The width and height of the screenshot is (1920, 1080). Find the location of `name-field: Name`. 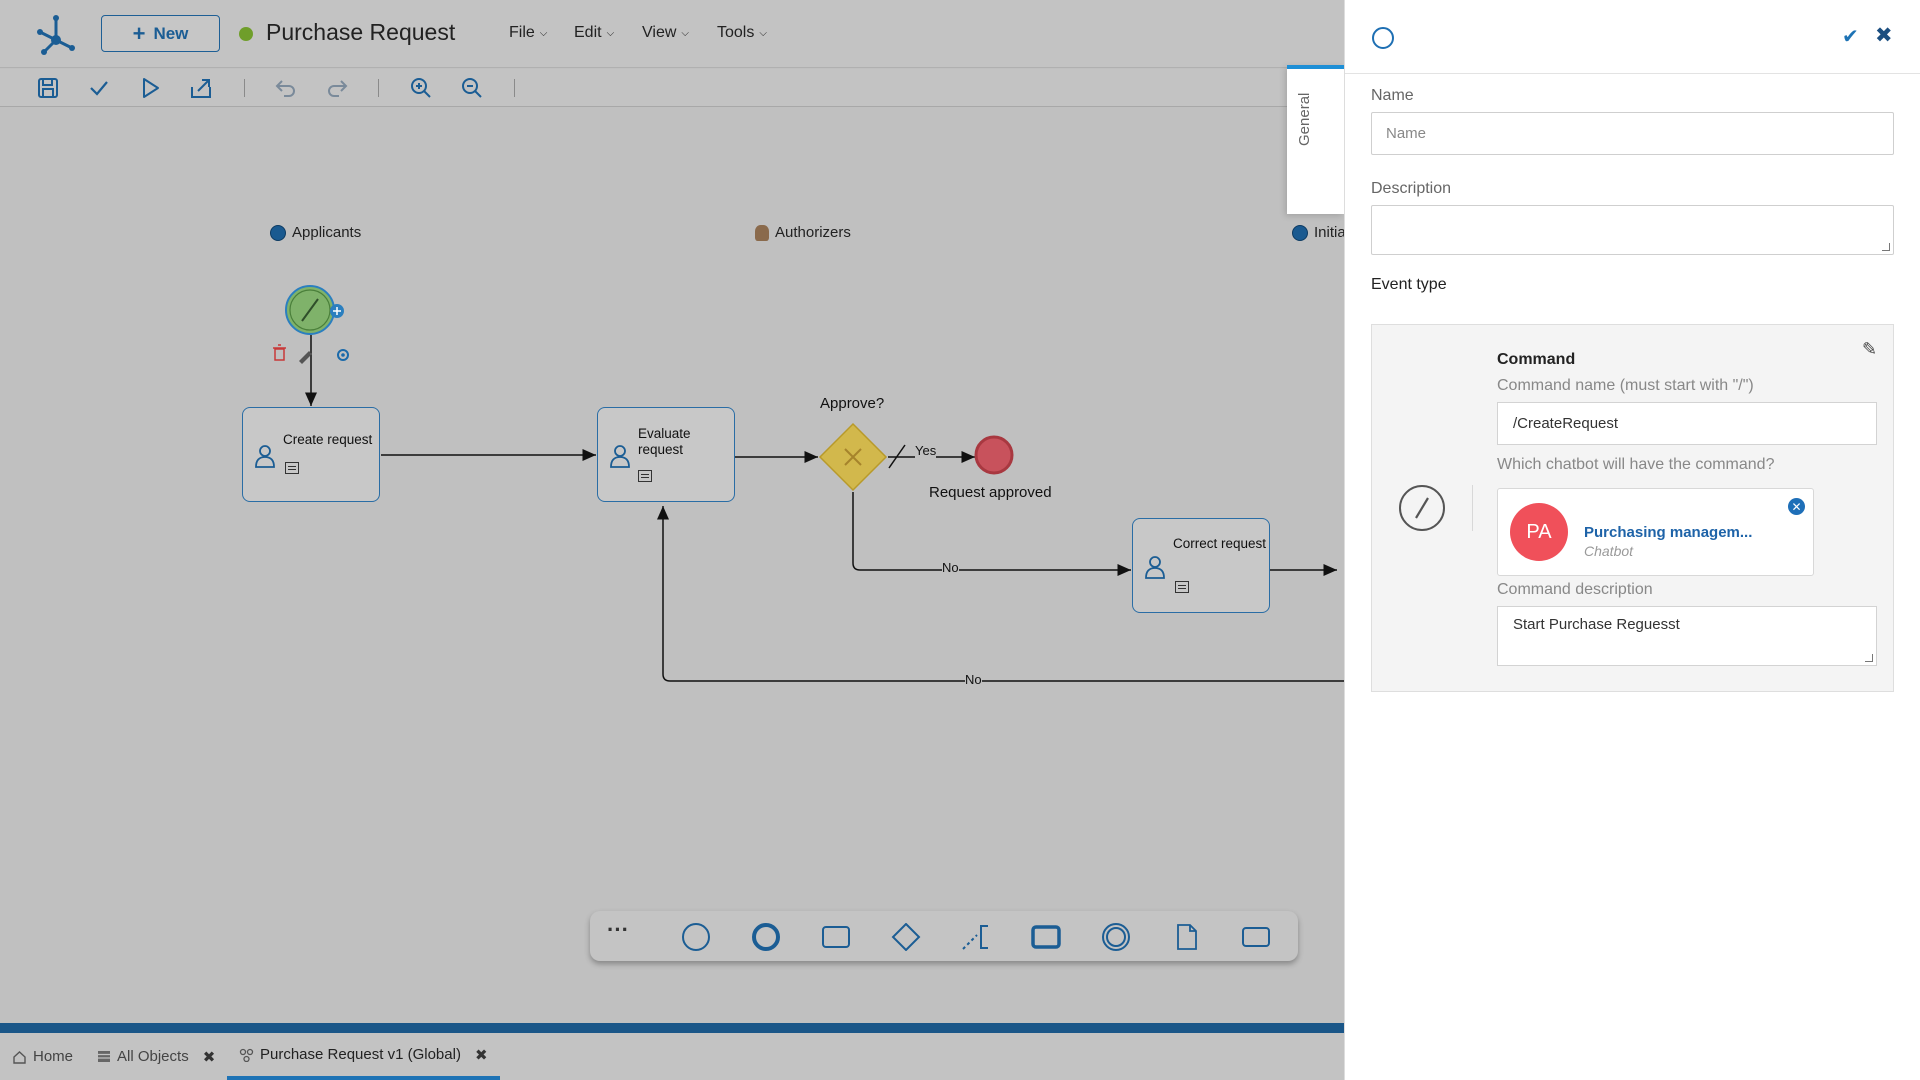

name-field: Name is located at coordinates (1632, 133).